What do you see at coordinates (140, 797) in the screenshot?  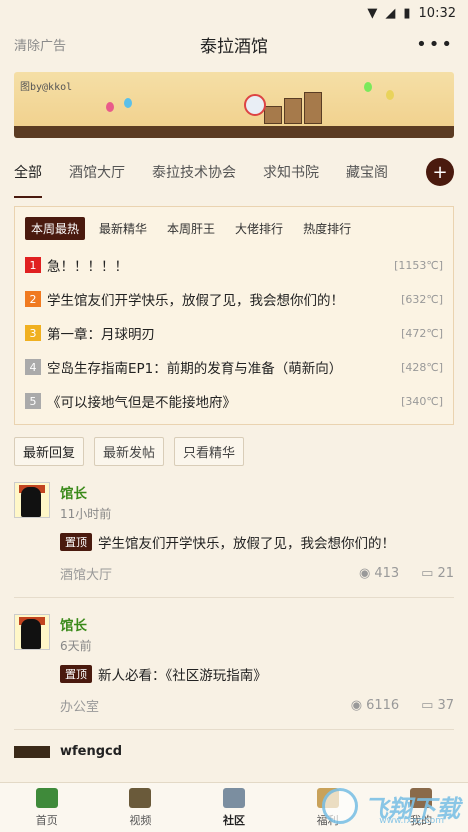 I see `tv-icon` at bounding box center [140, 797].